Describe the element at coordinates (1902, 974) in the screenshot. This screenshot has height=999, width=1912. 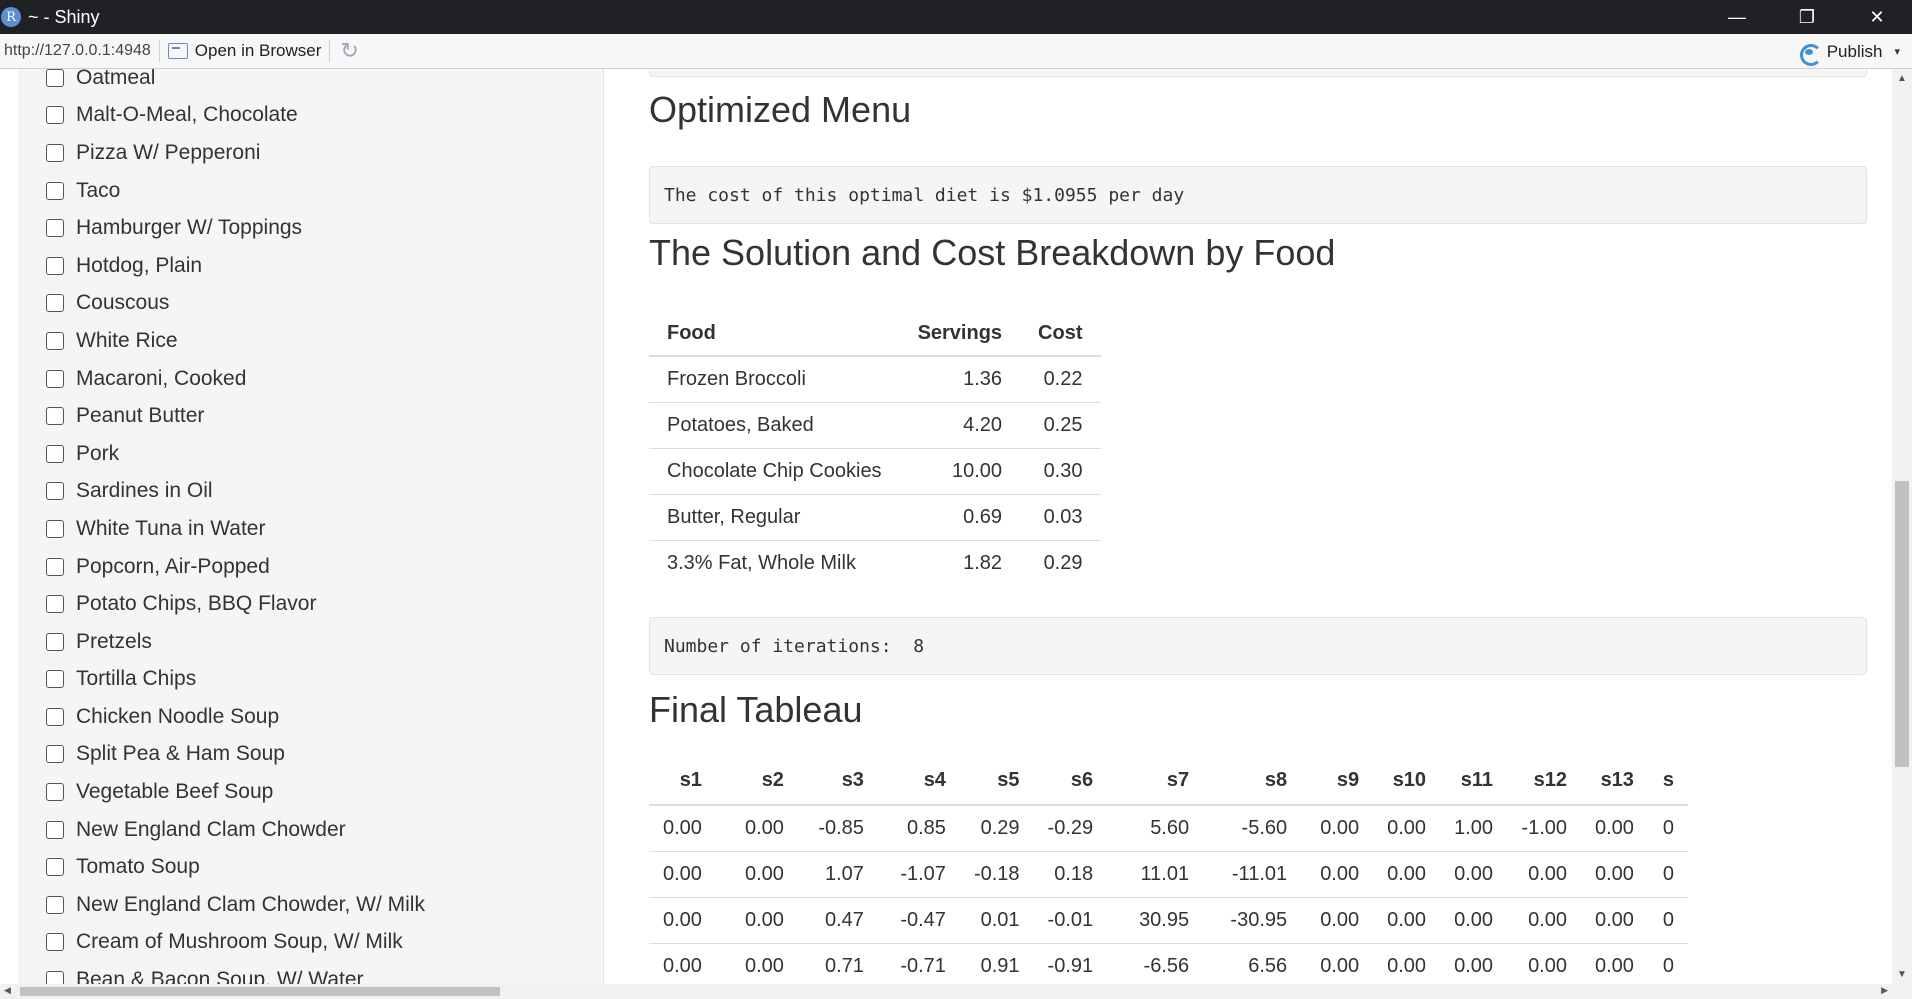
I see `scroll-down-icon: ▼` at that location.